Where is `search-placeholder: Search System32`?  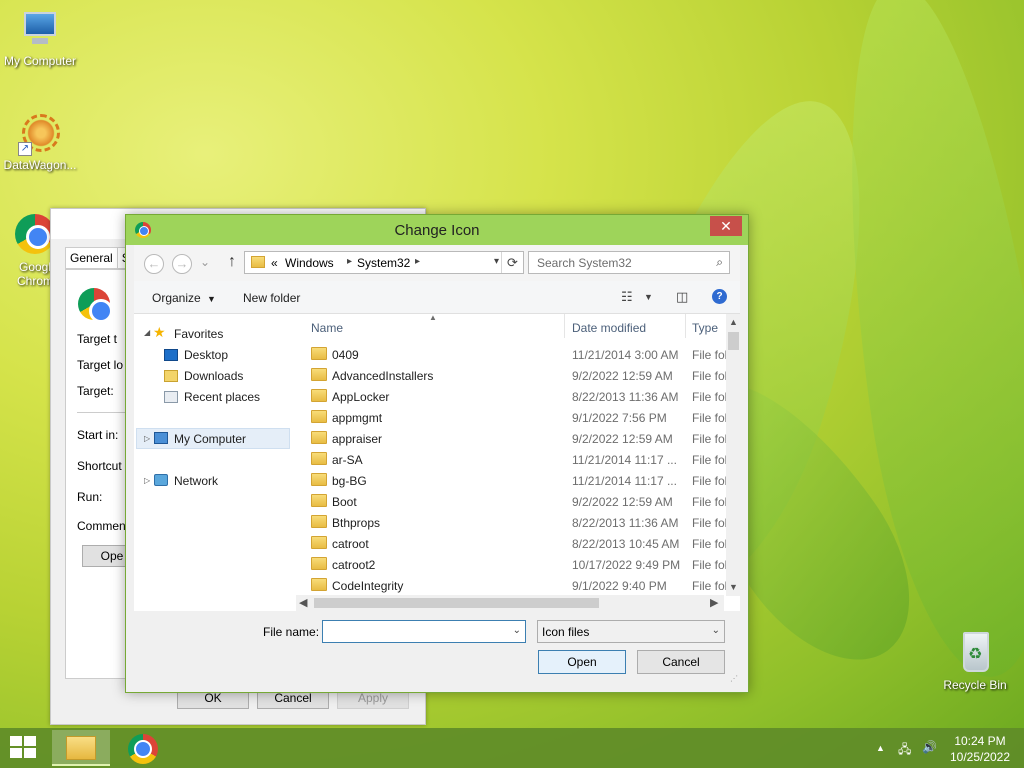
search-placeholder: Search System32 is located at coordinates (584, 263).